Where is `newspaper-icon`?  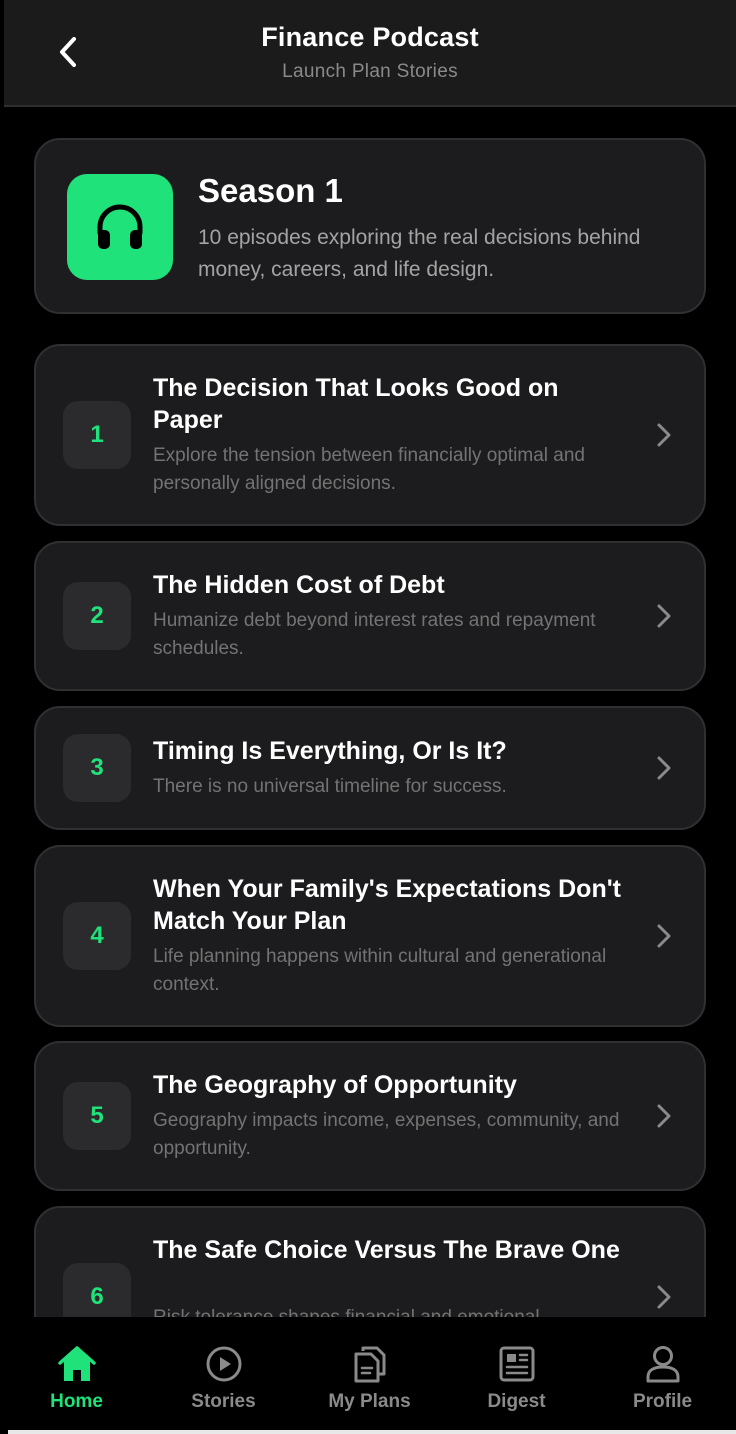 newspaper-icon is located at coordinates (517, 1364).